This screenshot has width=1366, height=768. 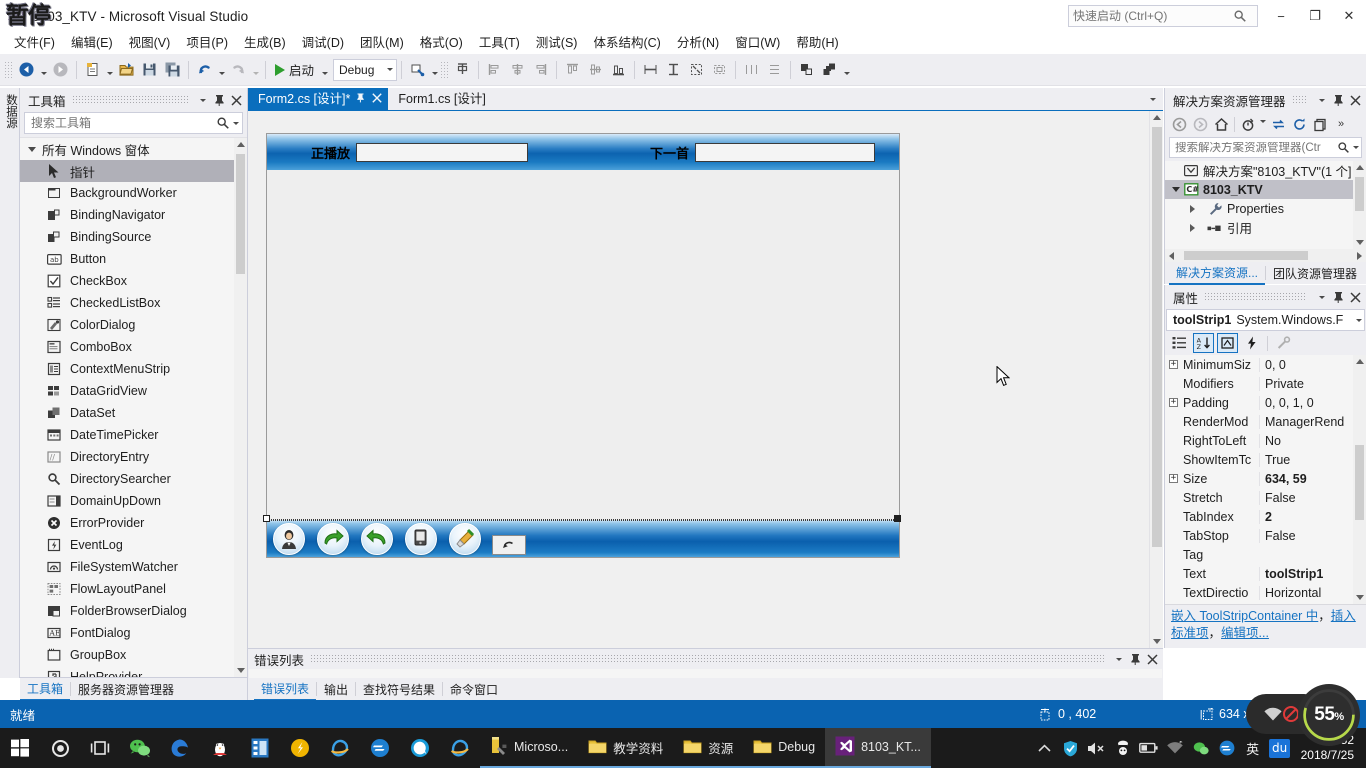 What do you see at coordinates (1251, 343) in the screenshot?
I see `events-button` at bounding box center [1251, 343].